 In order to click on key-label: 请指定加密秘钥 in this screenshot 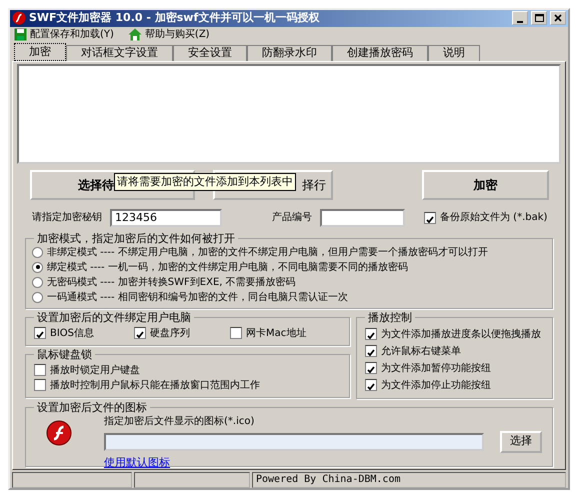, I will do `click(67, 217)`.